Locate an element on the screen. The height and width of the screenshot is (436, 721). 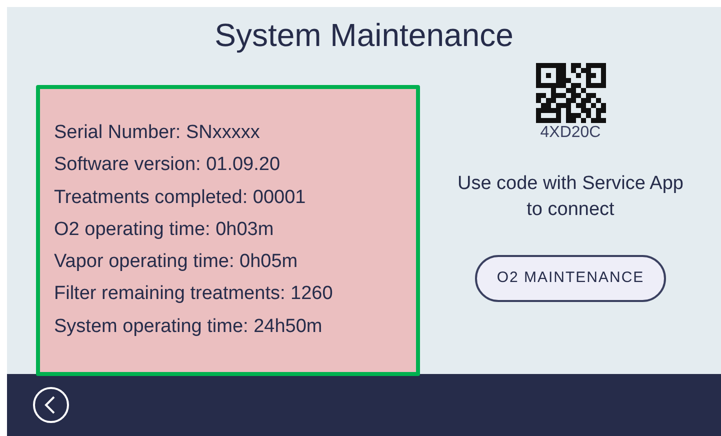
screen-title: System Maintenance is located at coordinates (364, 35).